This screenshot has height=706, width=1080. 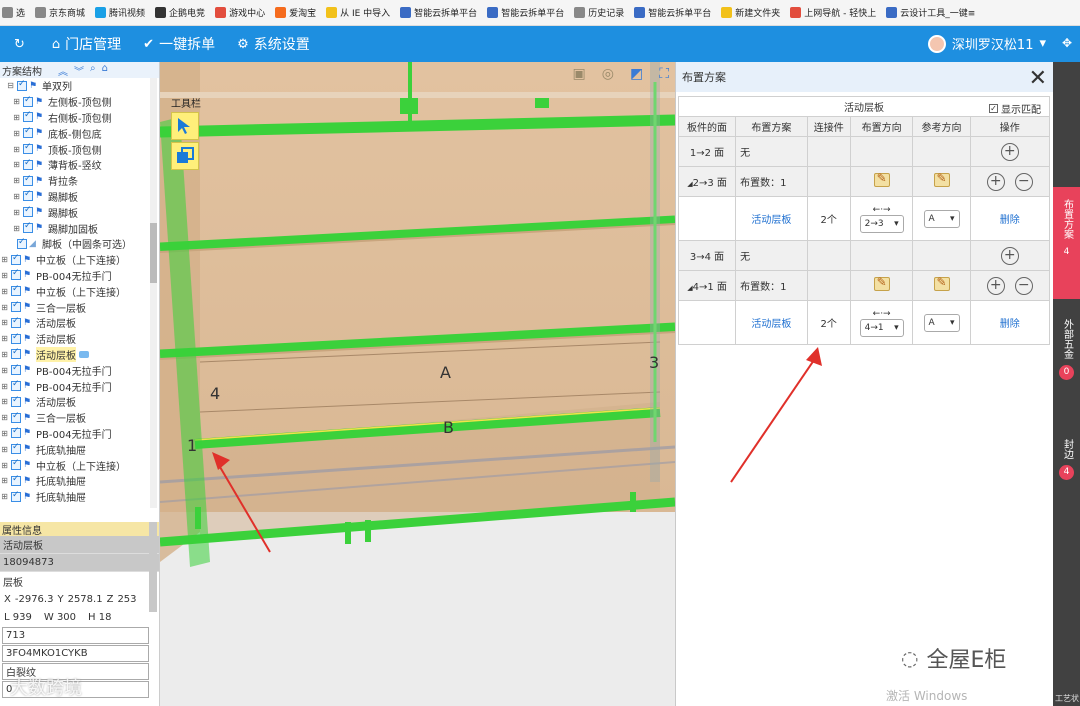 What do you see at coordinates (1067, 43) in the screenshot?
I see `fullscreen-icon: ✥` at bounding box center [1067, 43].